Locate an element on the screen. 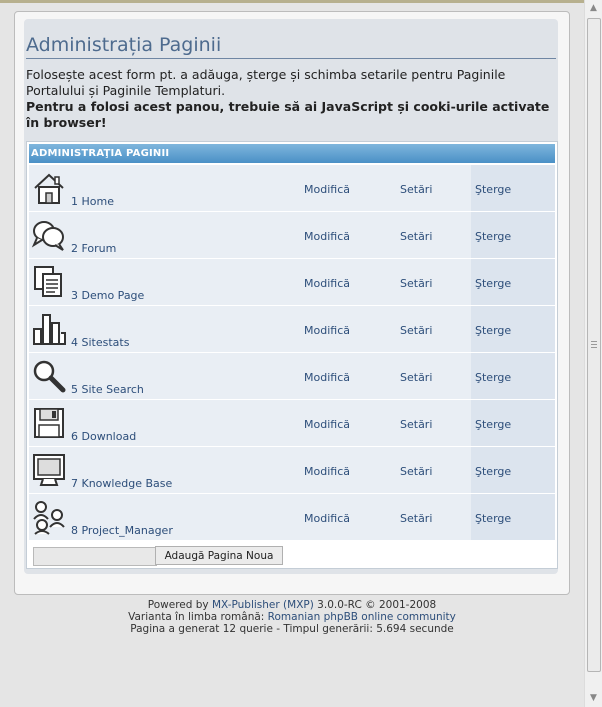  forum-icon is located at coordinates (49, 235).